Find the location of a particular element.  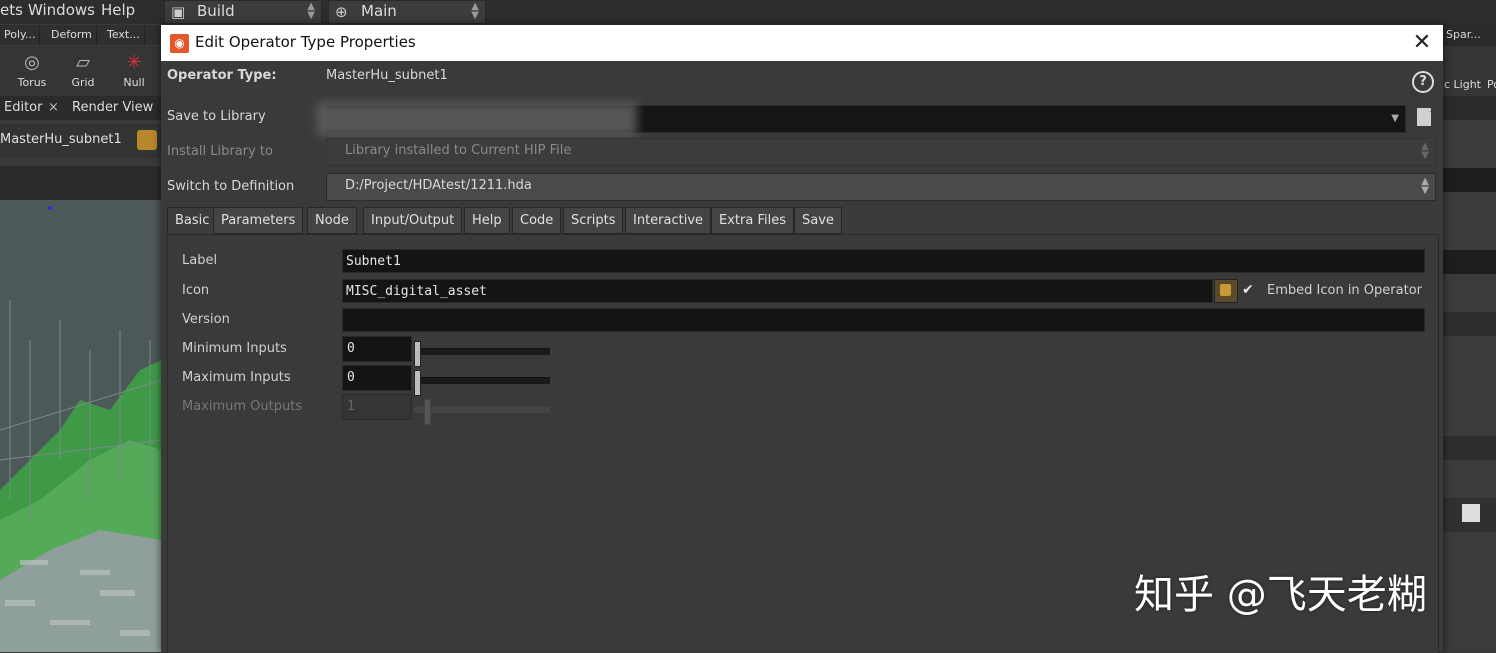

right-shelf-tools: c Light Po is located at coordinates (1469, 71).